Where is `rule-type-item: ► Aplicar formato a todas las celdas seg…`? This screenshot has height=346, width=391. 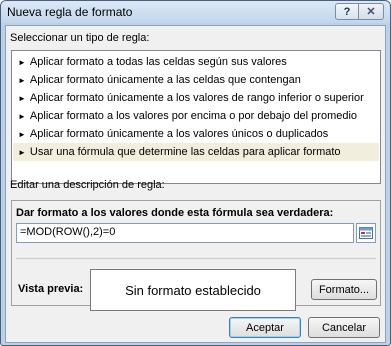
rule-type-item: ► Aplicar formato a todas las celdas seg… is located at coordinates (196, 62).